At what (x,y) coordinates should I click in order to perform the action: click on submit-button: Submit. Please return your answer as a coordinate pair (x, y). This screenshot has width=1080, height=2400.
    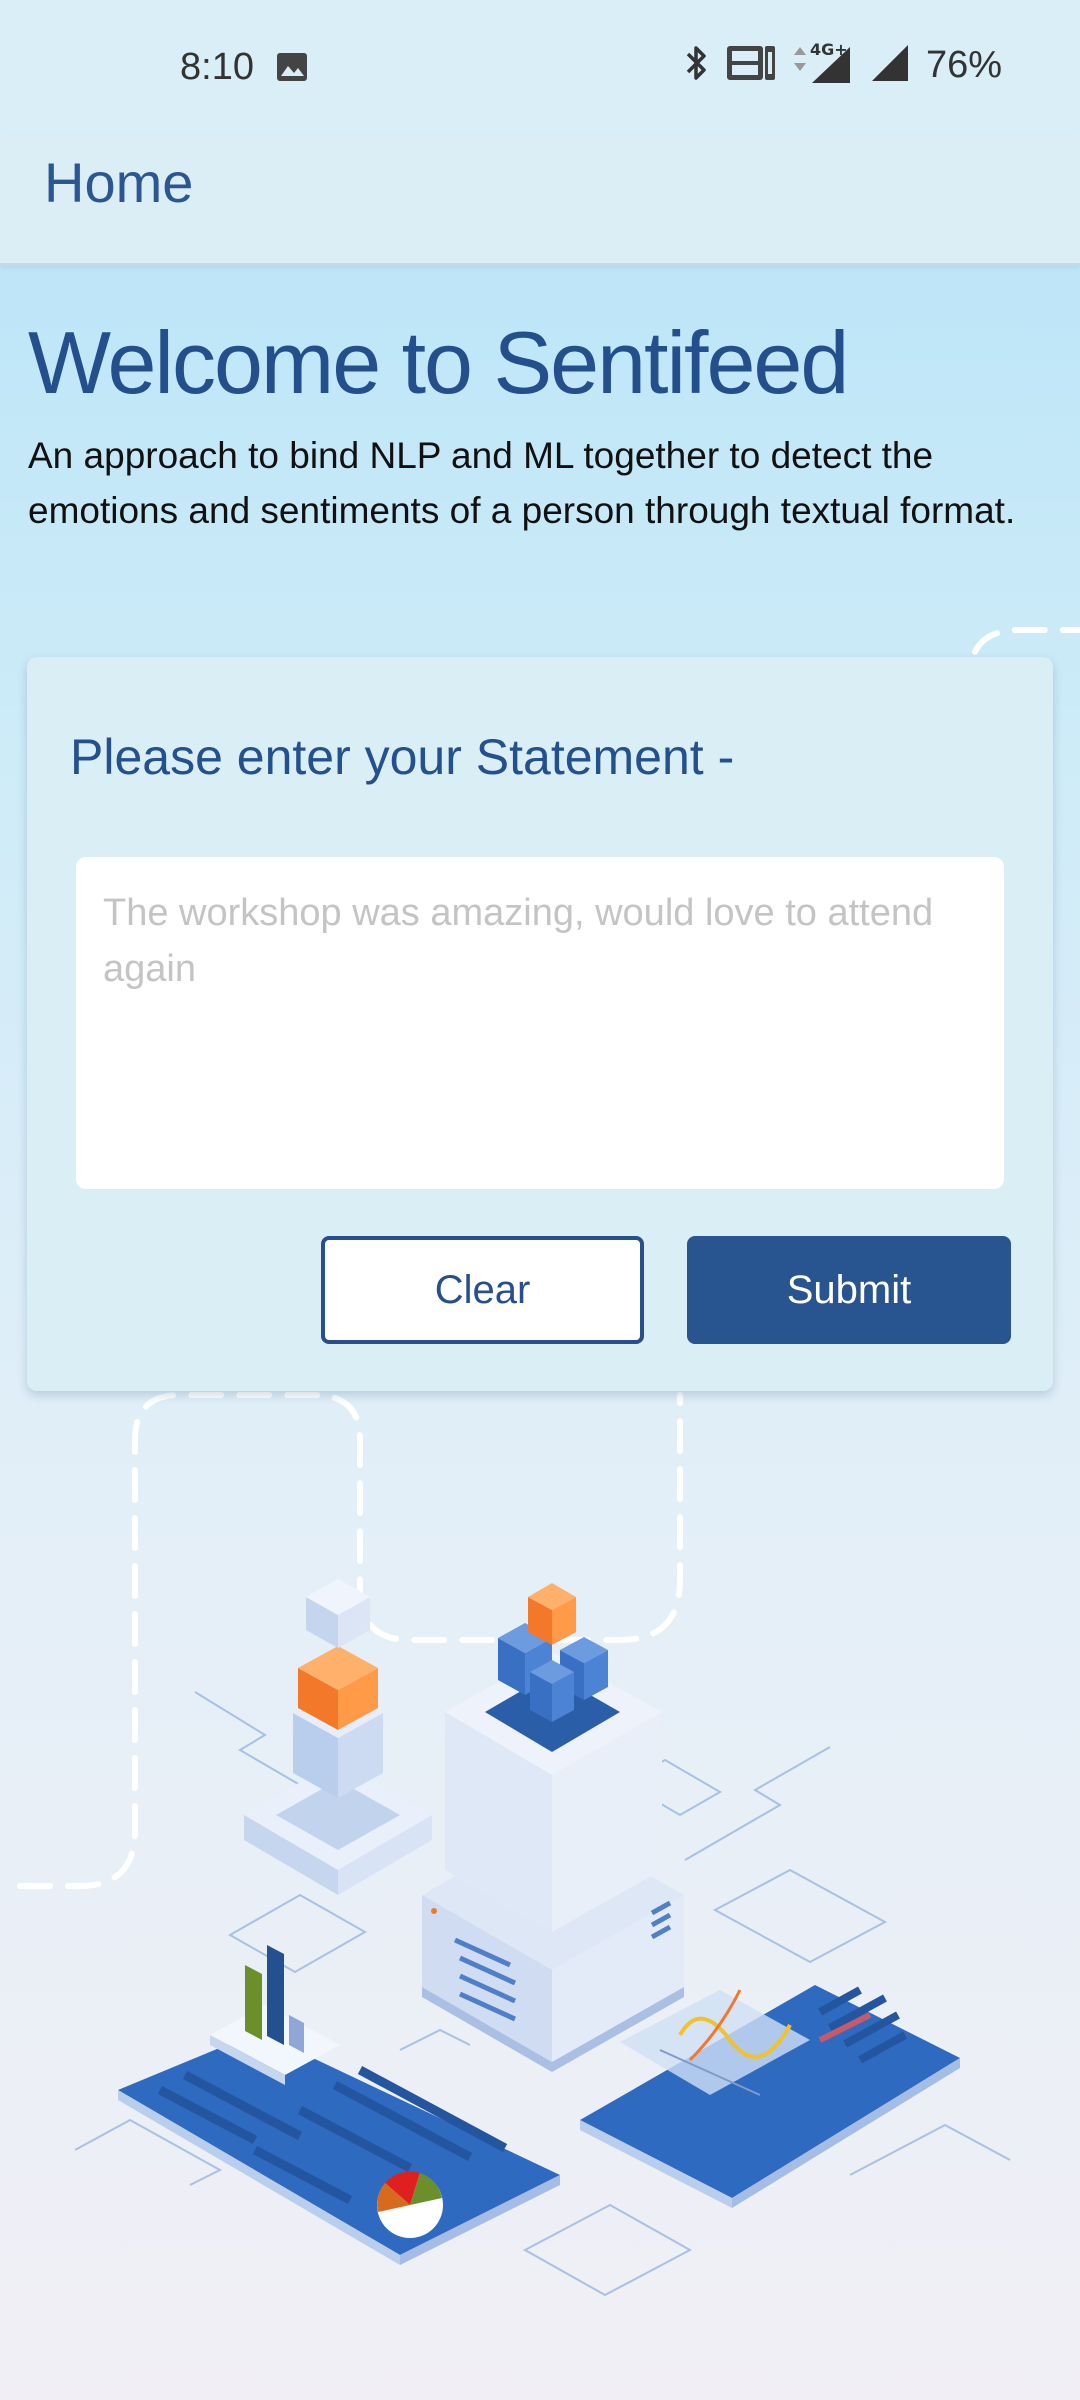
    Looking at the image, I should click on (849, 1290).